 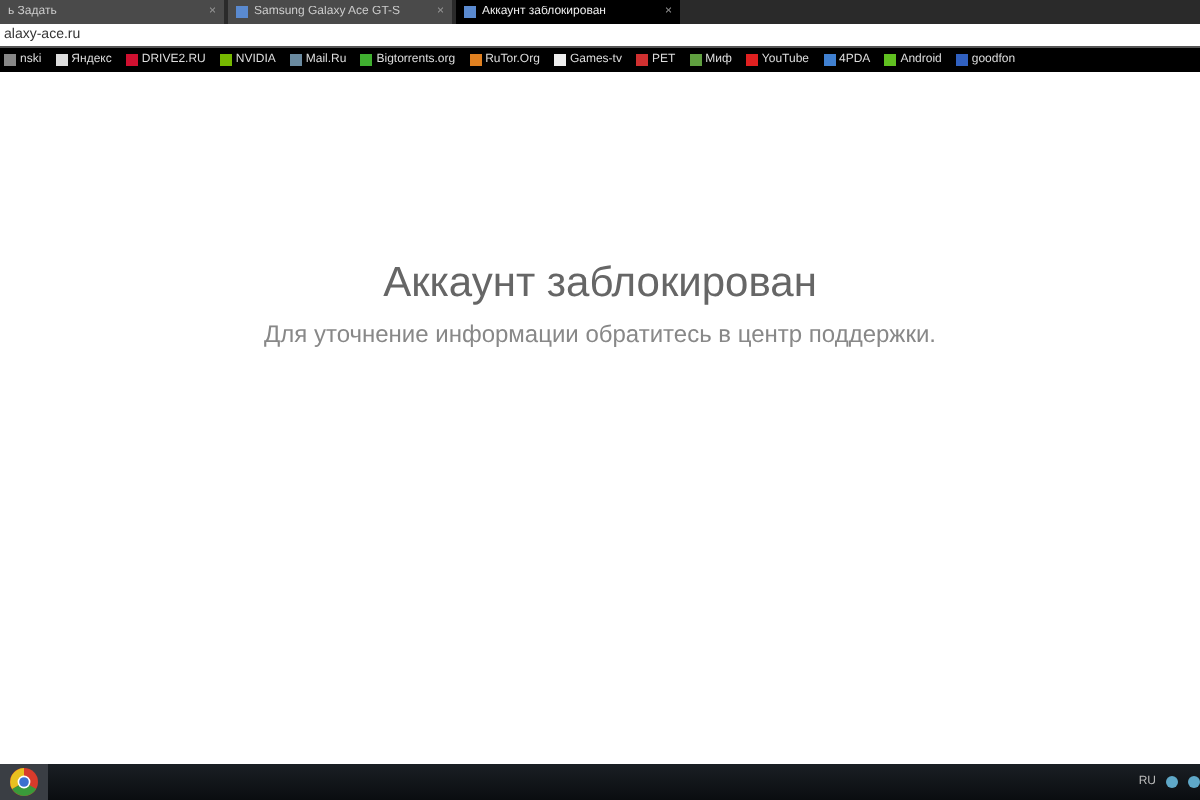 What do you see at coordinates (600, 334) in the screenshot?
I see `page-message: Для уточнение информации обратитесь в центр поддержки.` at bounding box center [600, 334].